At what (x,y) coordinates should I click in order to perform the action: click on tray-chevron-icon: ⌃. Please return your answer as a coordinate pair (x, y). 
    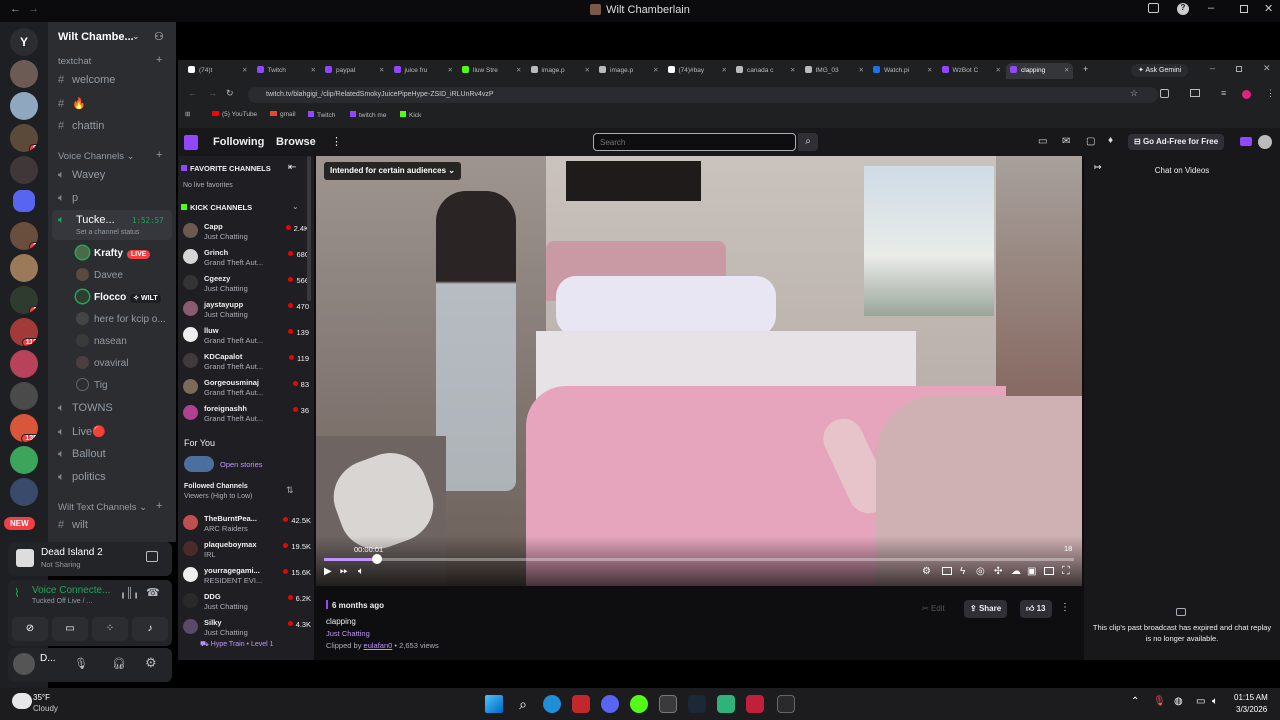
    Looking at the image, I should click on (1135, 701).